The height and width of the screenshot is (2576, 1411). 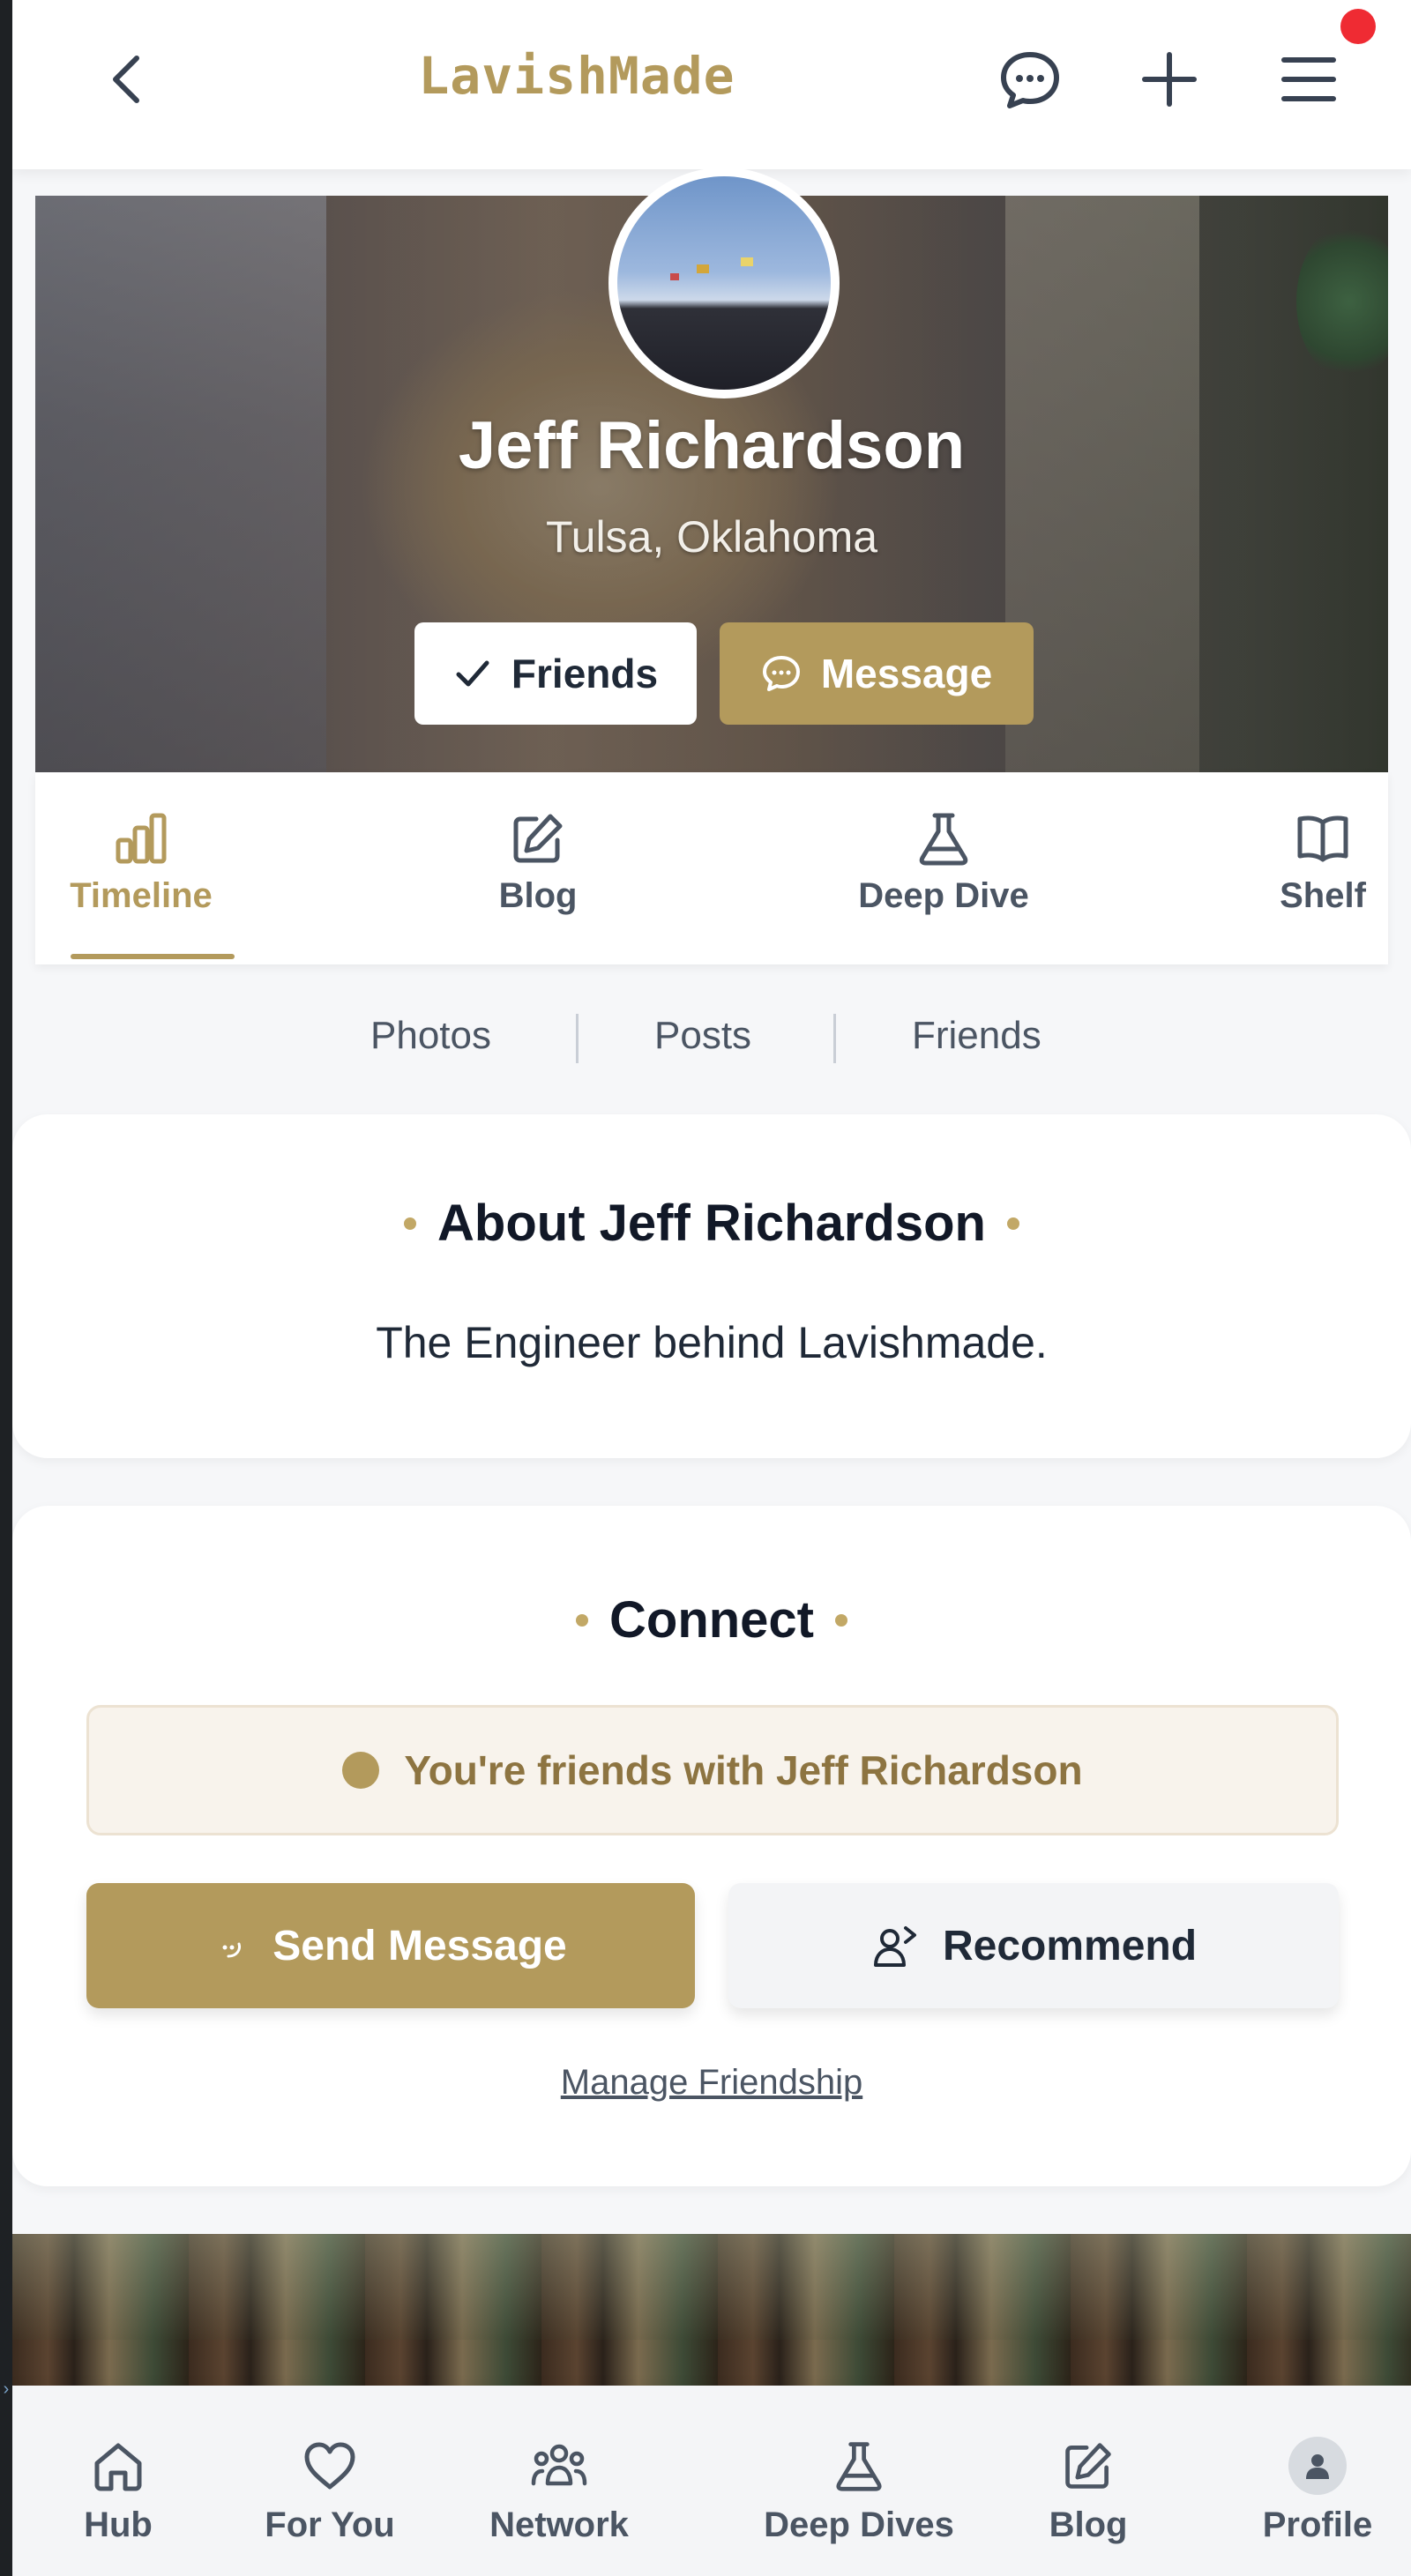 I want to click on user-share-icon, so click(x=894, y=1947).